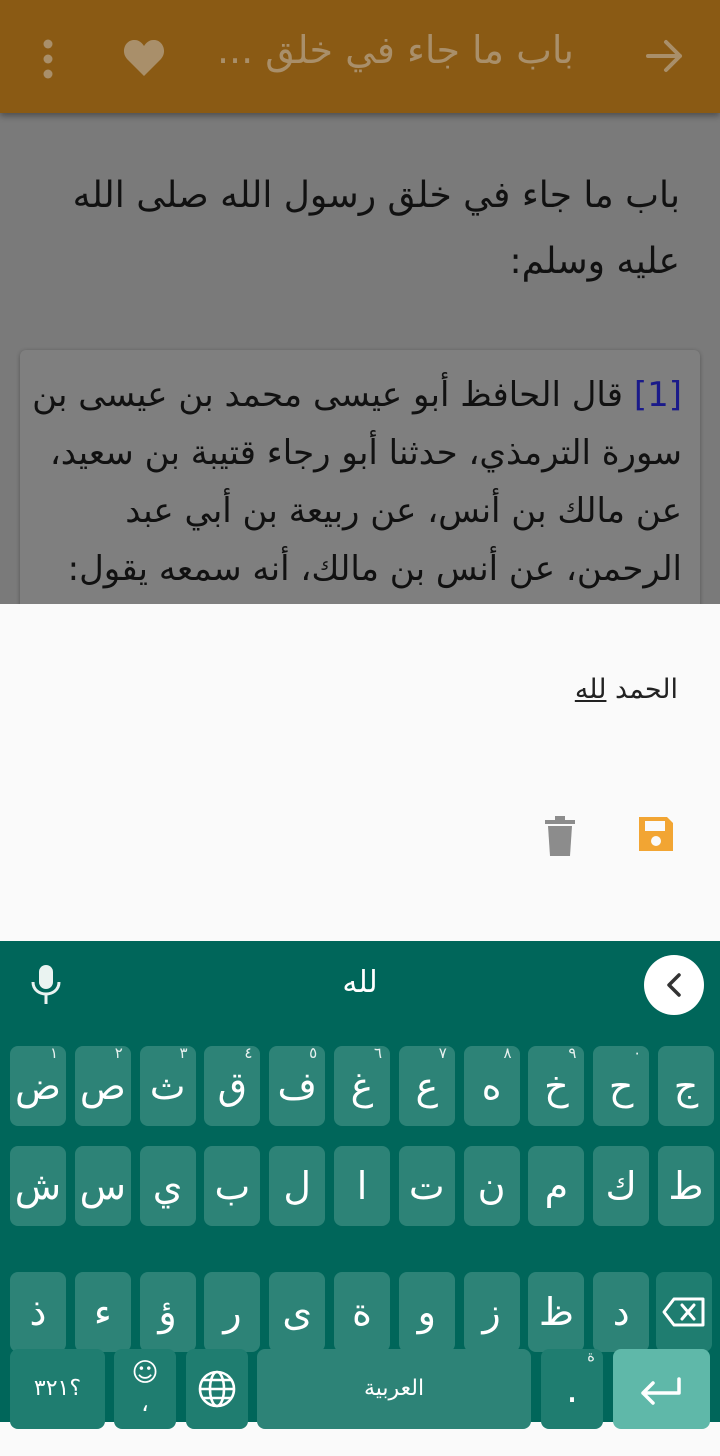  I want to click on key: ت, so click(426, 1186).